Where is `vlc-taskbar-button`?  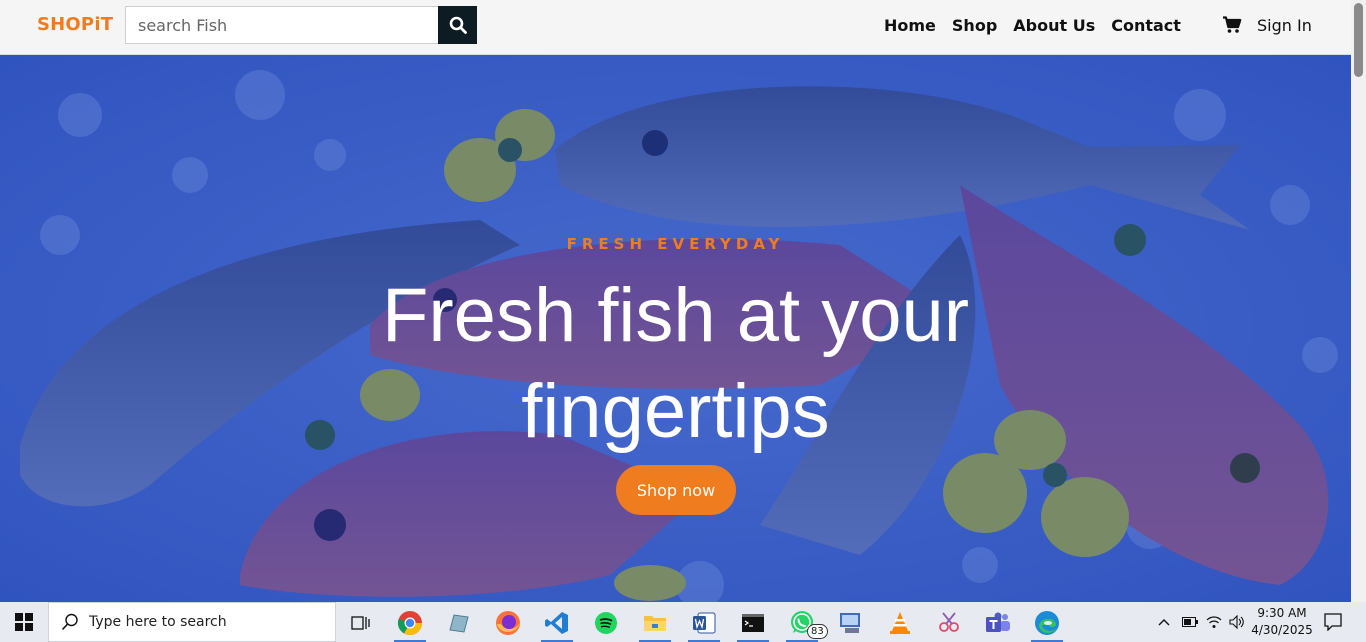 vlc-taskbar-button is located at coordinates (900, 623).